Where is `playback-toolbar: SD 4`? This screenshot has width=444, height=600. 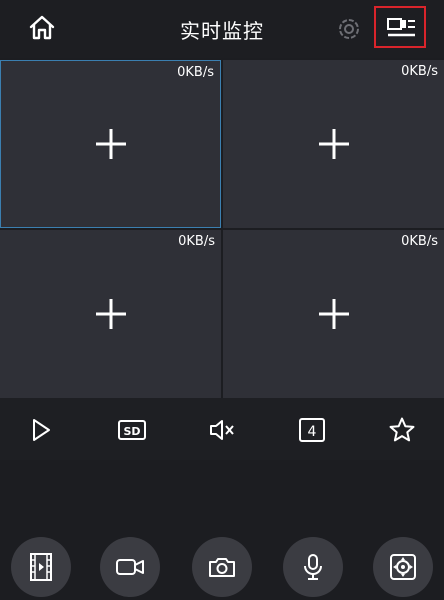
playback-toolbar: SD 4 is located at coordinates (222, 429).